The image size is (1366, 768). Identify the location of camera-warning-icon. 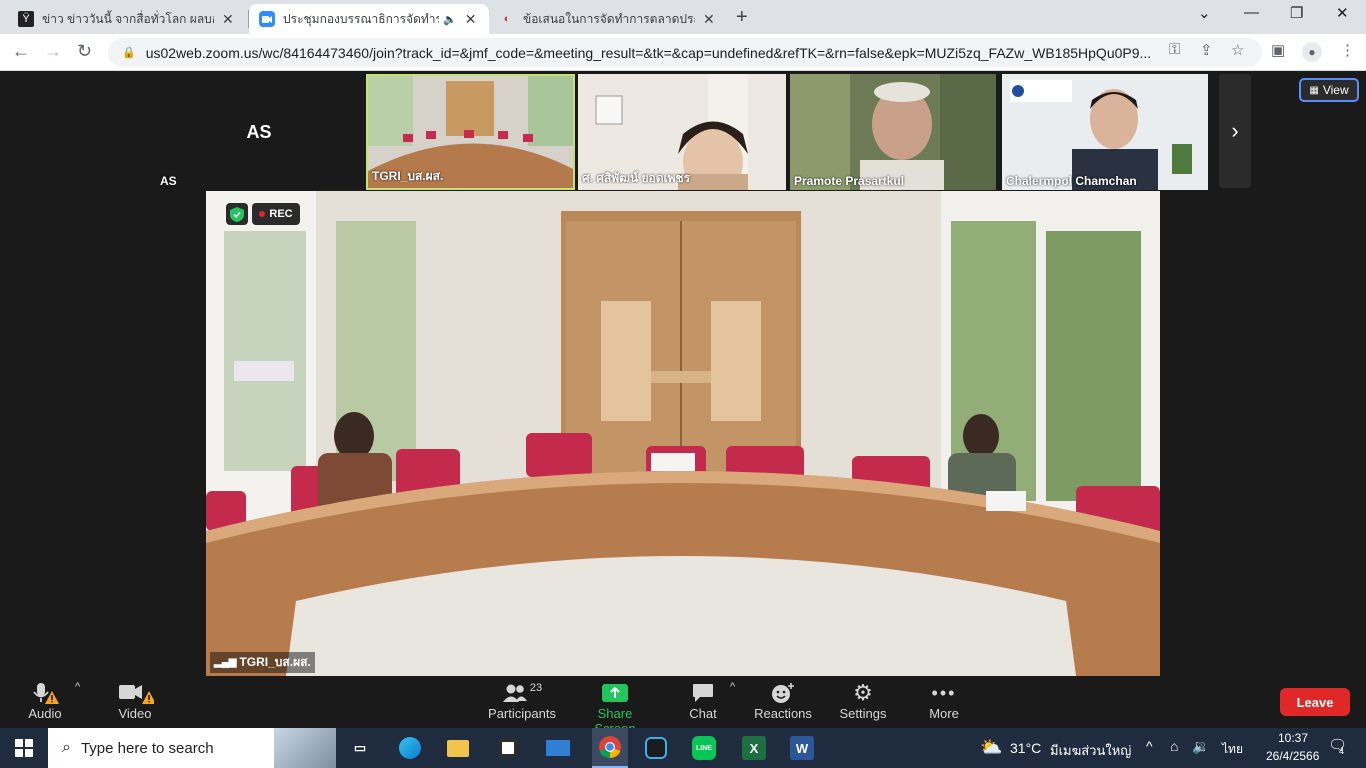
(135, 693).